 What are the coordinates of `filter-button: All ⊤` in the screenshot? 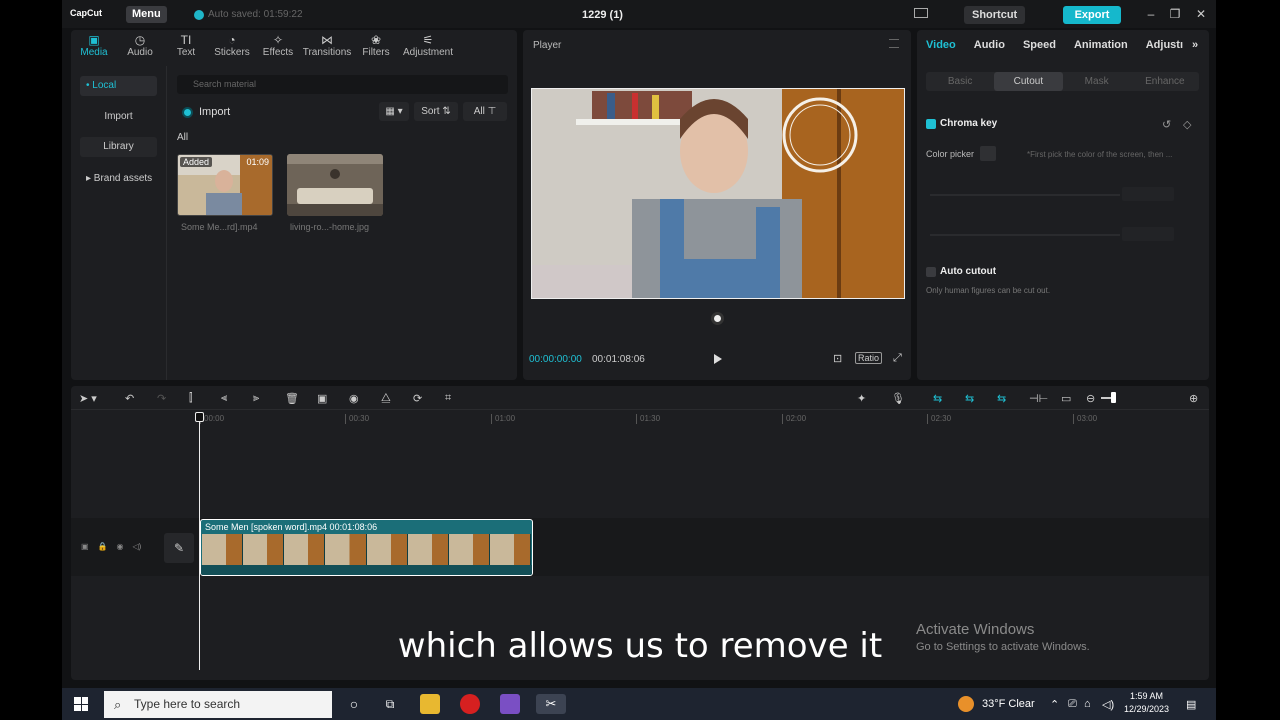 It's located at (485, 111).